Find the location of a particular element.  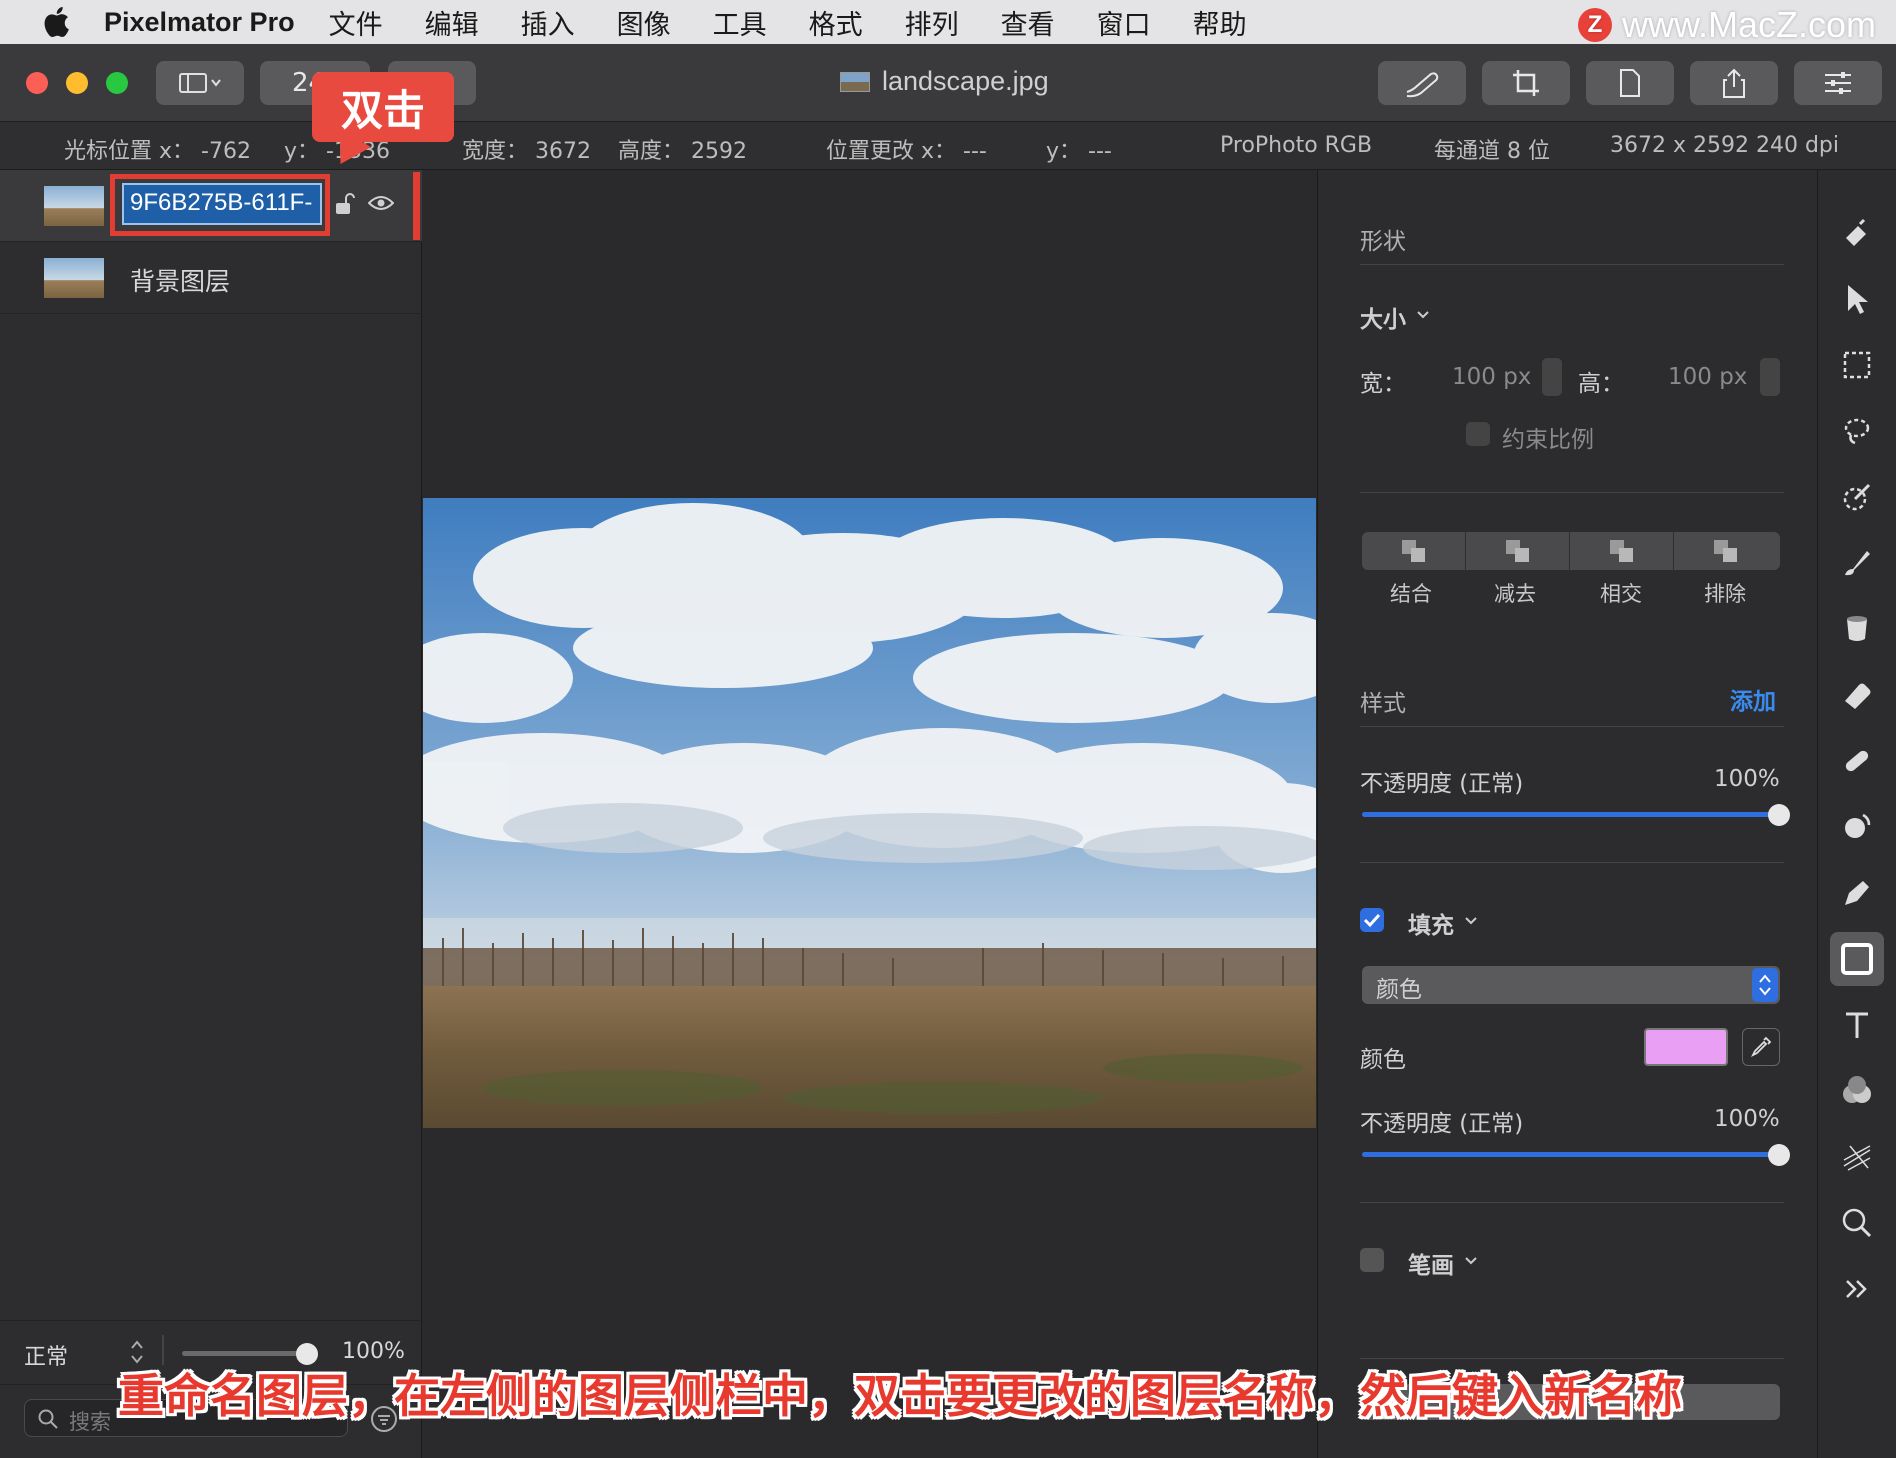

crop-tool-button is located at coordinates (1526, 83).